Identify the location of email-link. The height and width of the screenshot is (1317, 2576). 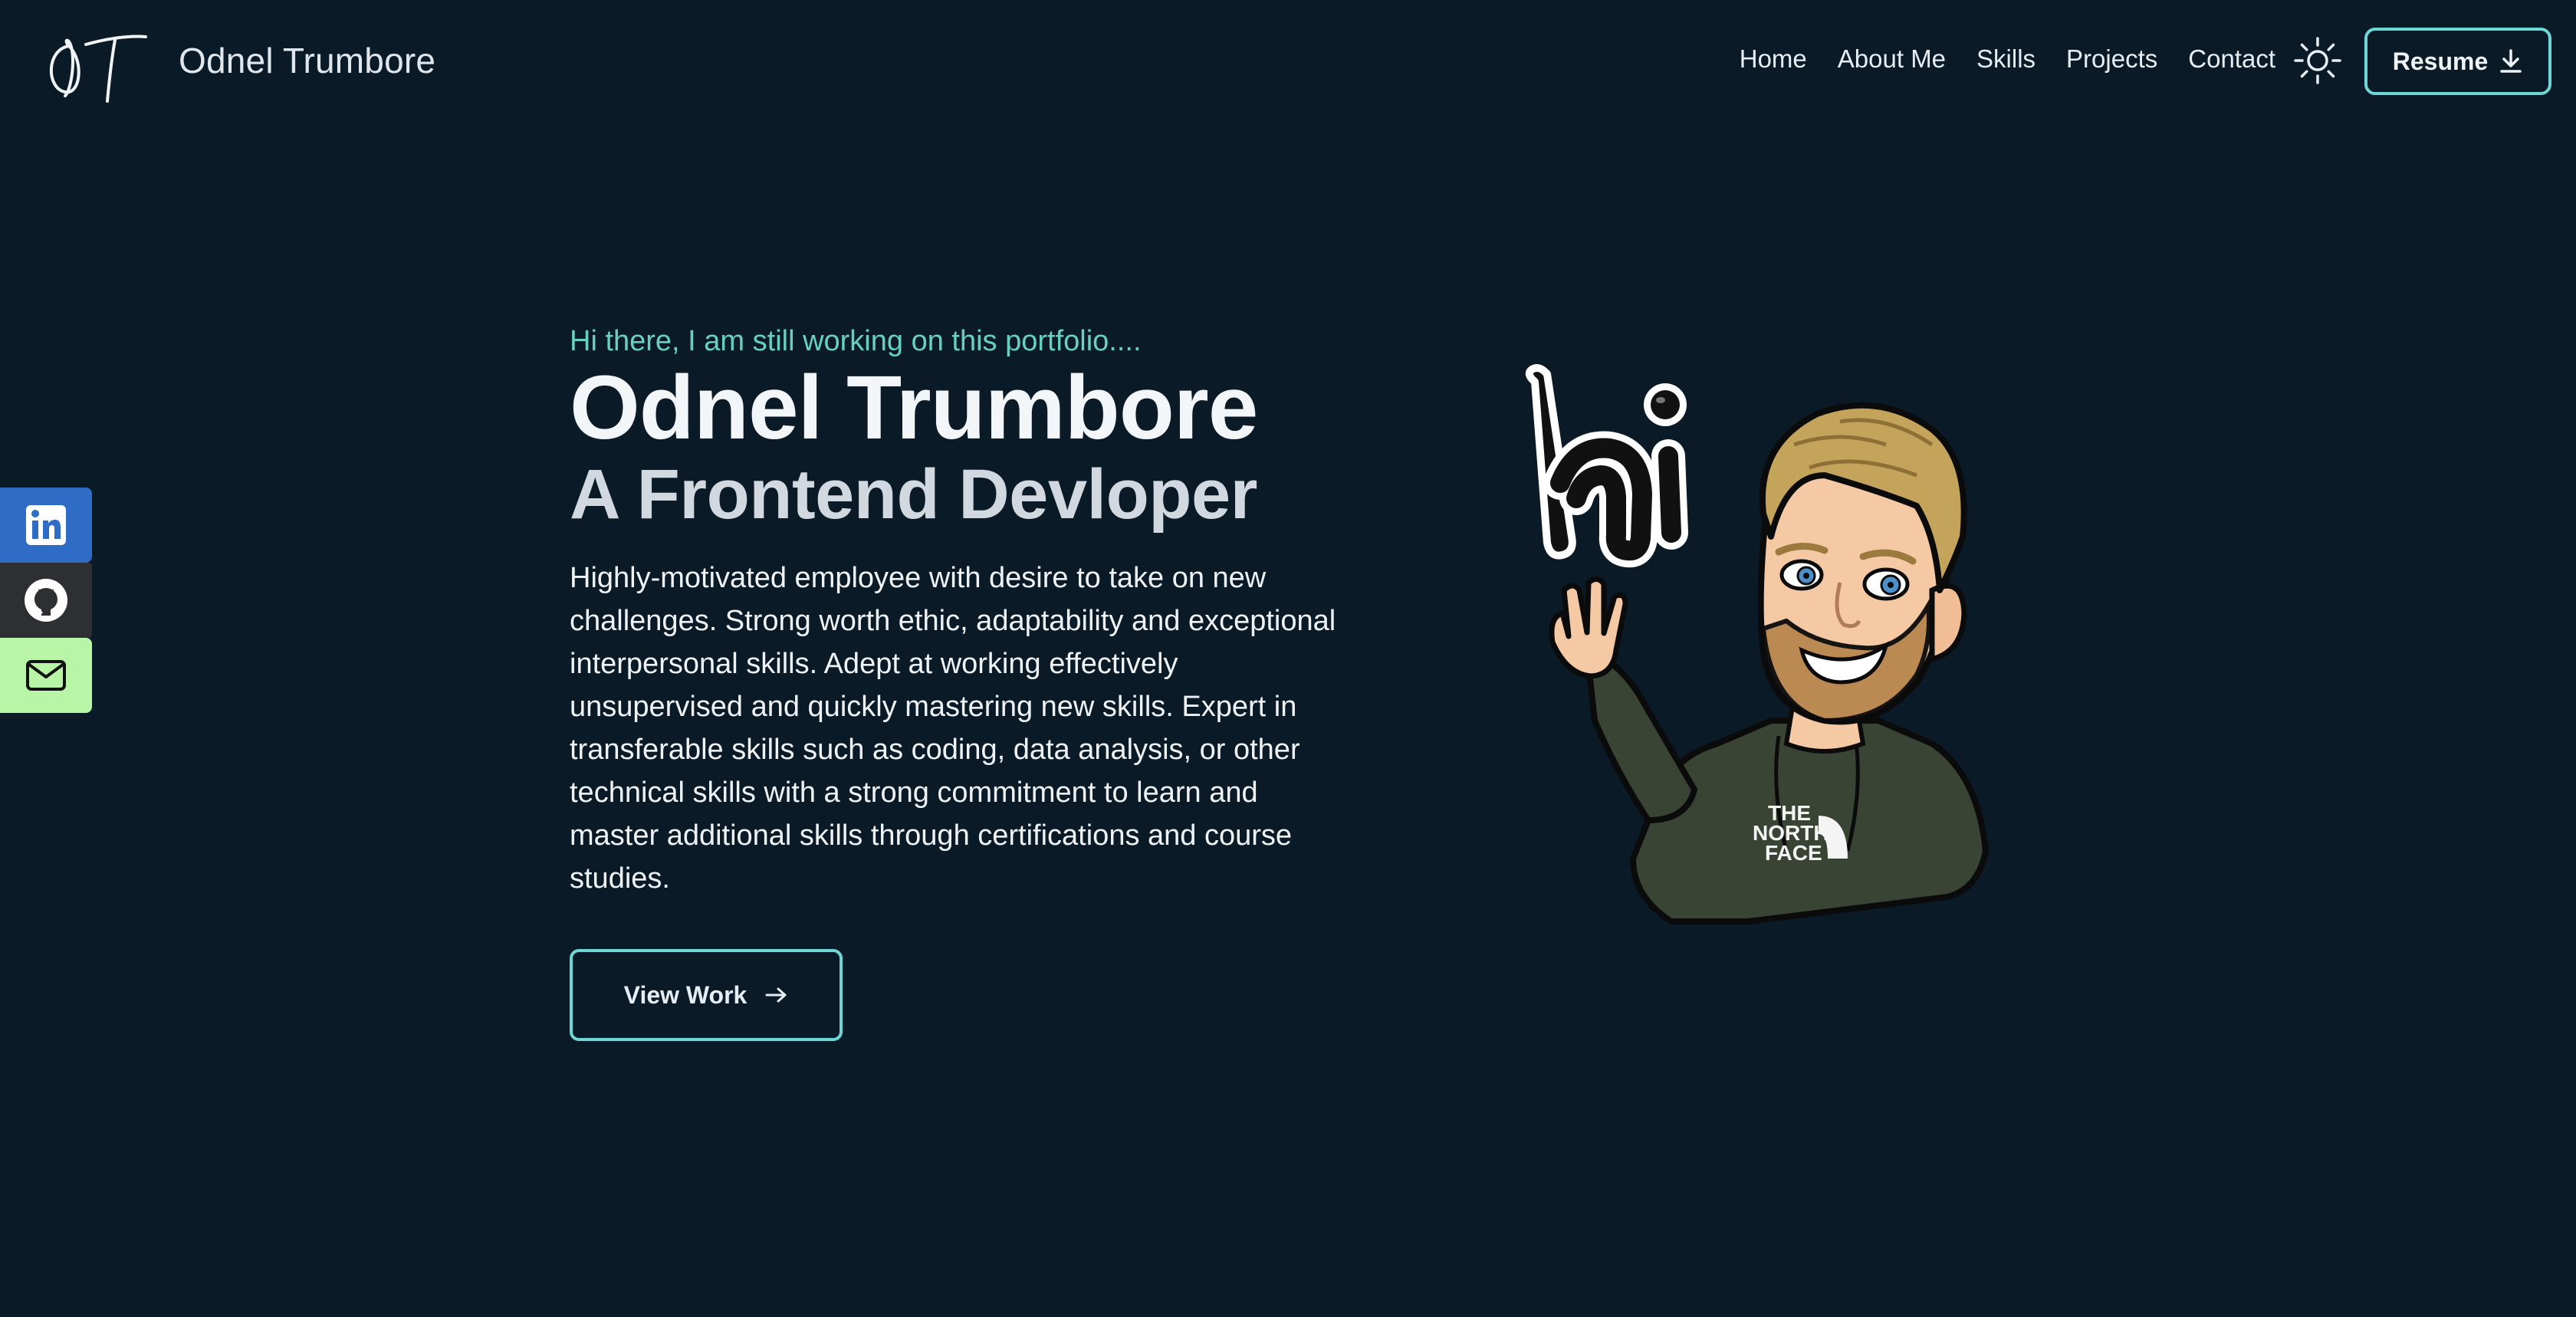
(46, 676).